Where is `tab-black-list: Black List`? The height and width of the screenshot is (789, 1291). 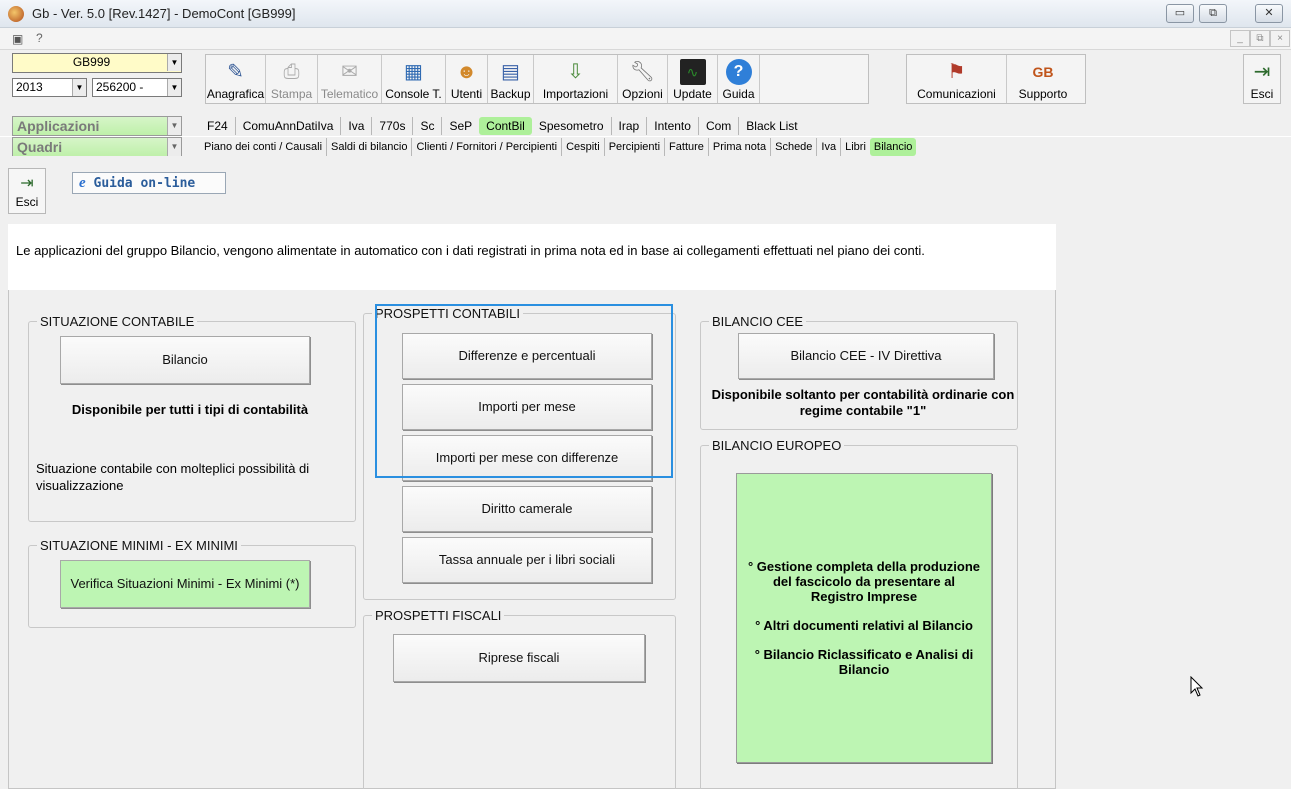
tab-black-list: Black List is located at coordinates (771, 126).